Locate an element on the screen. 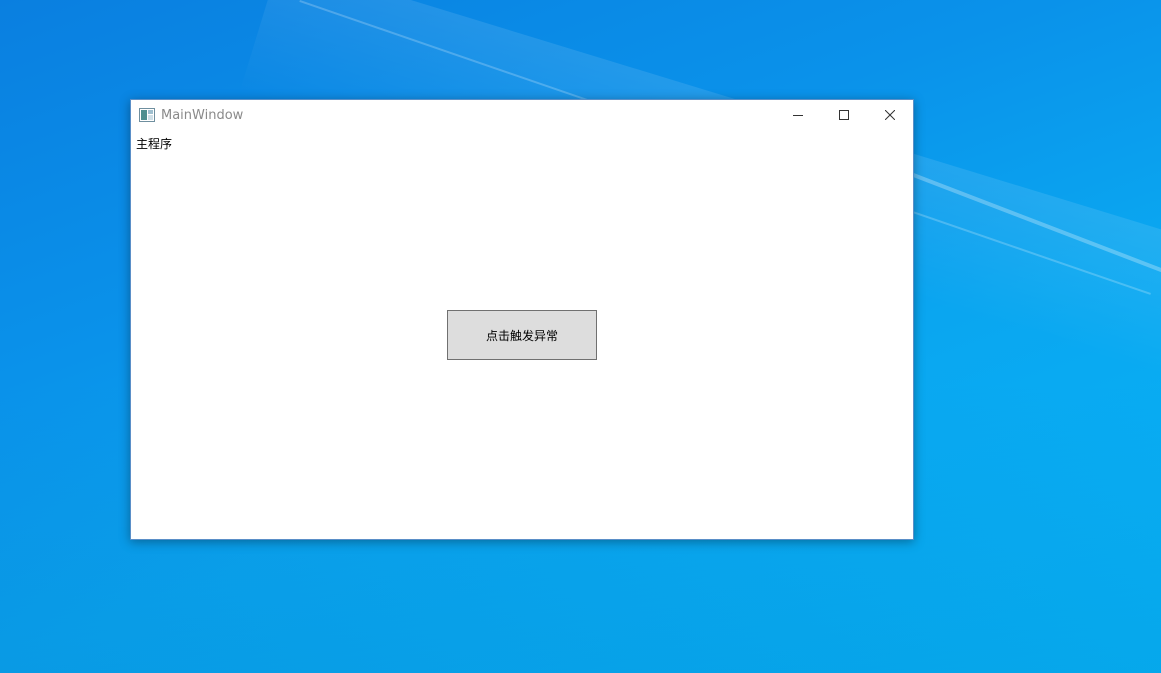 This screenshot has width=1161, height=673. minimize-icon is located at coordinates (798, 115).